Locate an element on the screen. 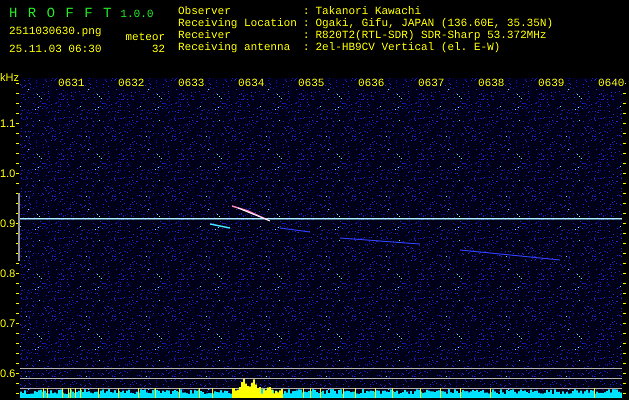 This screenshot has width=629, height=400. axis-label: 0.9 is located at coordinates (8, 224).